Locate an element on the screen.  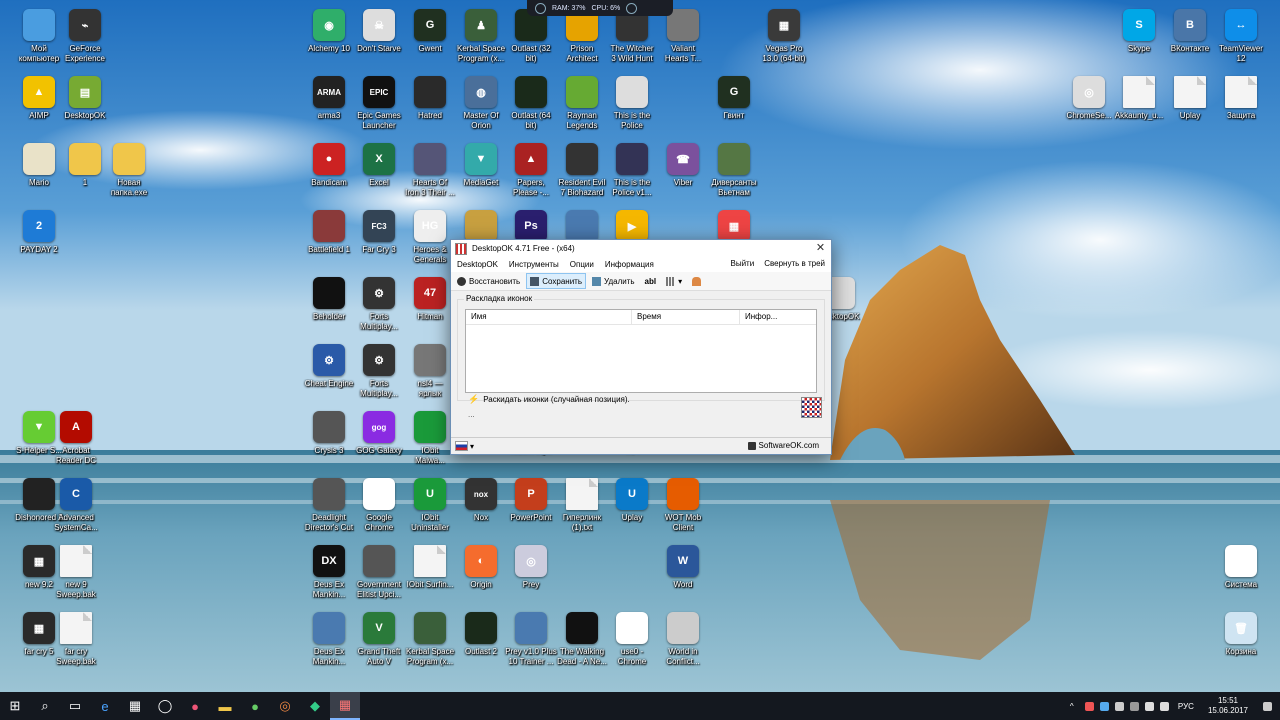
rename-label: abl is located at coordinates (650, 281).